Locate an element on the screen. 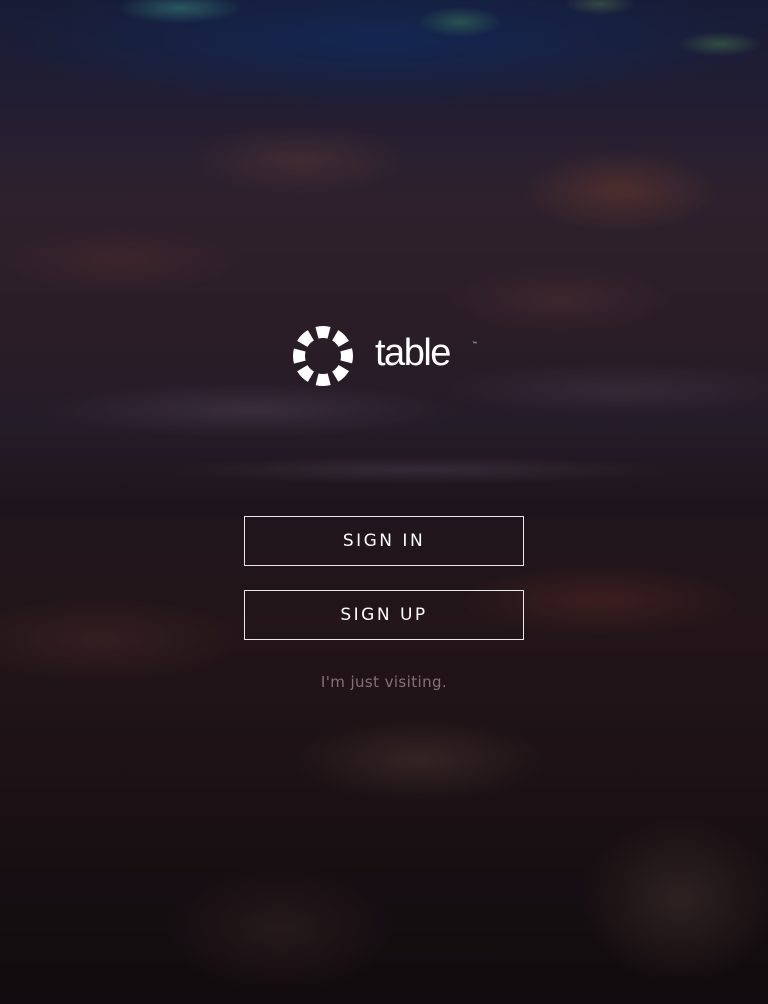  just-visiting-link: I'm just visiting. is located at coordinates (384, 682).